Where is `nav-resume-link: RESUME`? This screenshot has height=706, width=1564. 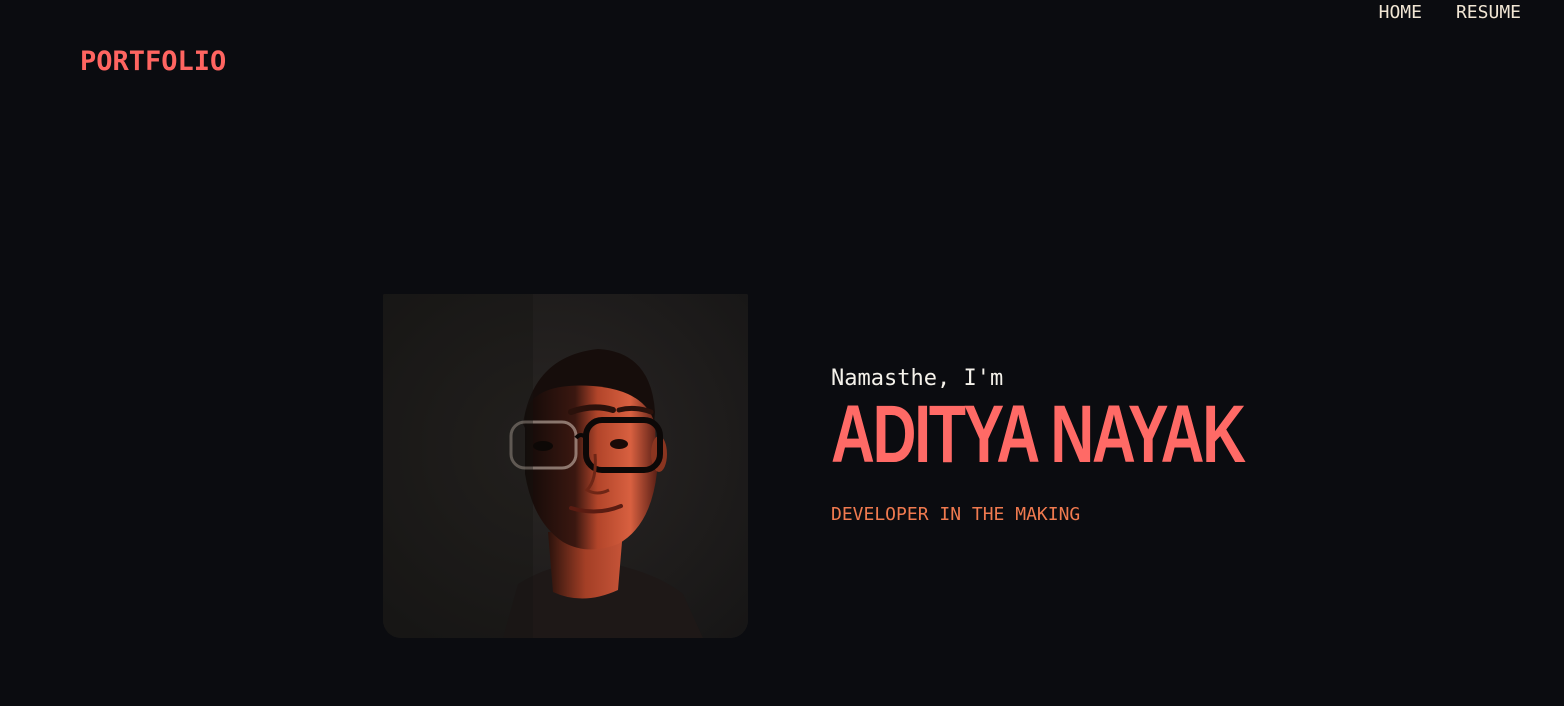 nav-resume-link: RESUME is located at coordinates (1488, 12).